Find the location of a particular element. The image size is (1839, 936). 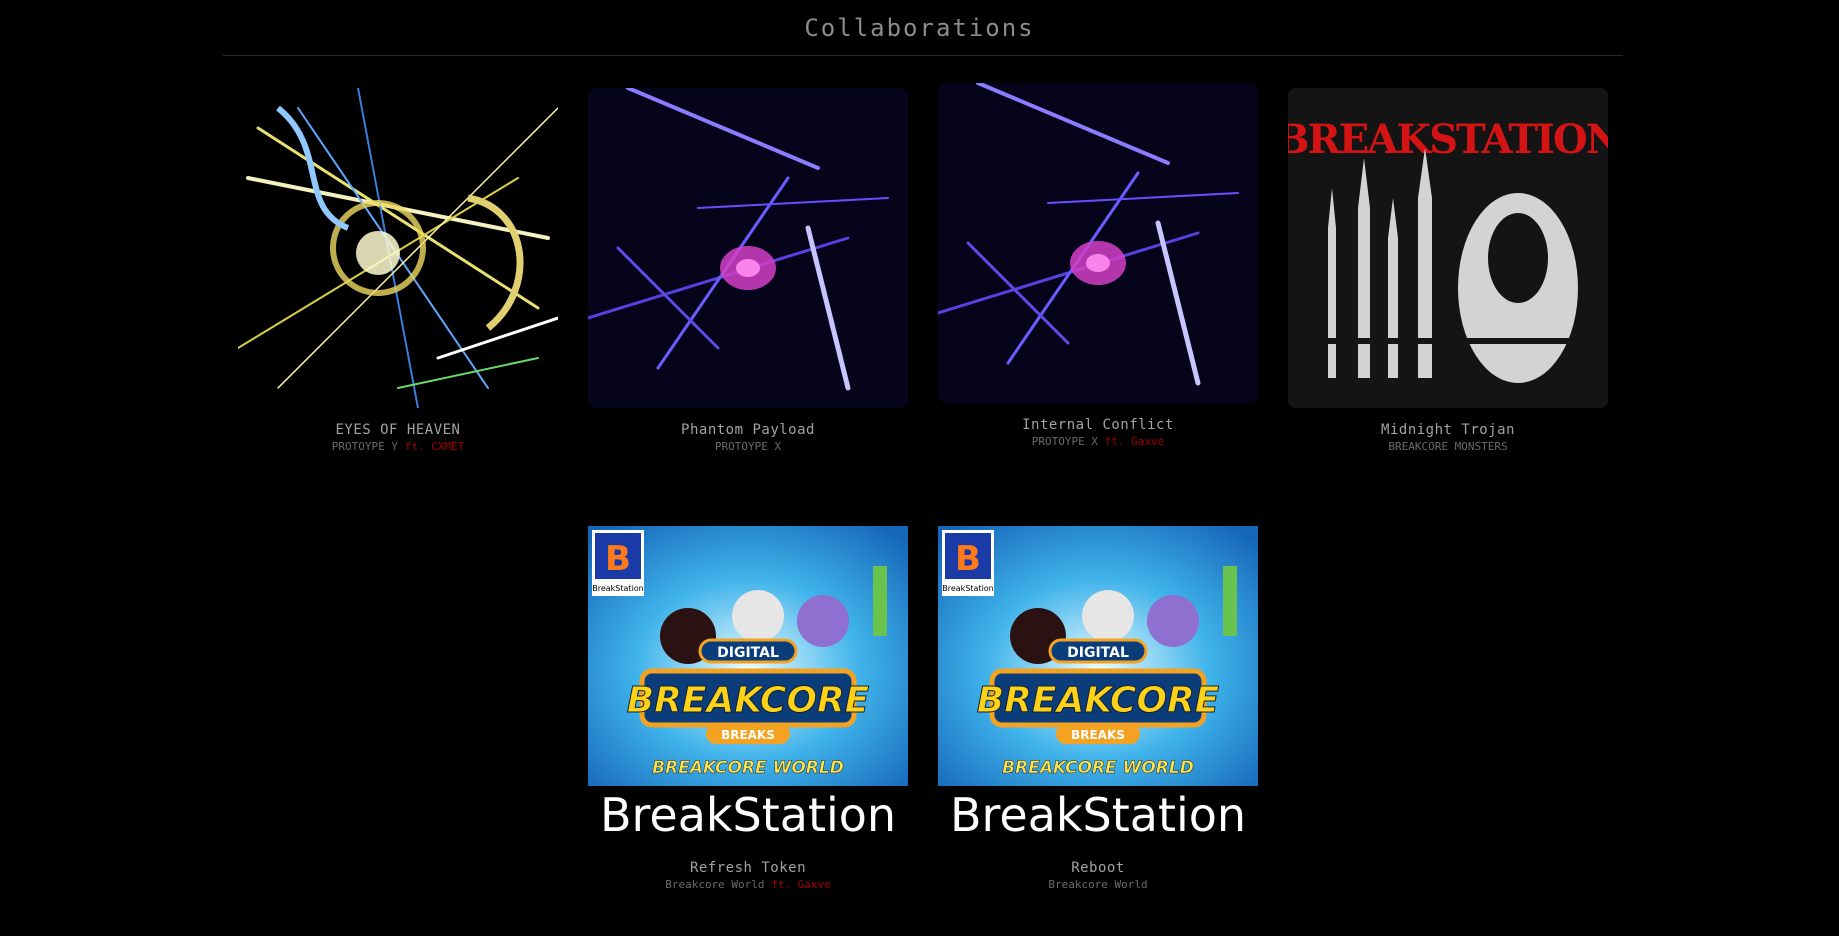

album-cover: BREAKSTATION is located at coordinates (1448, 248).